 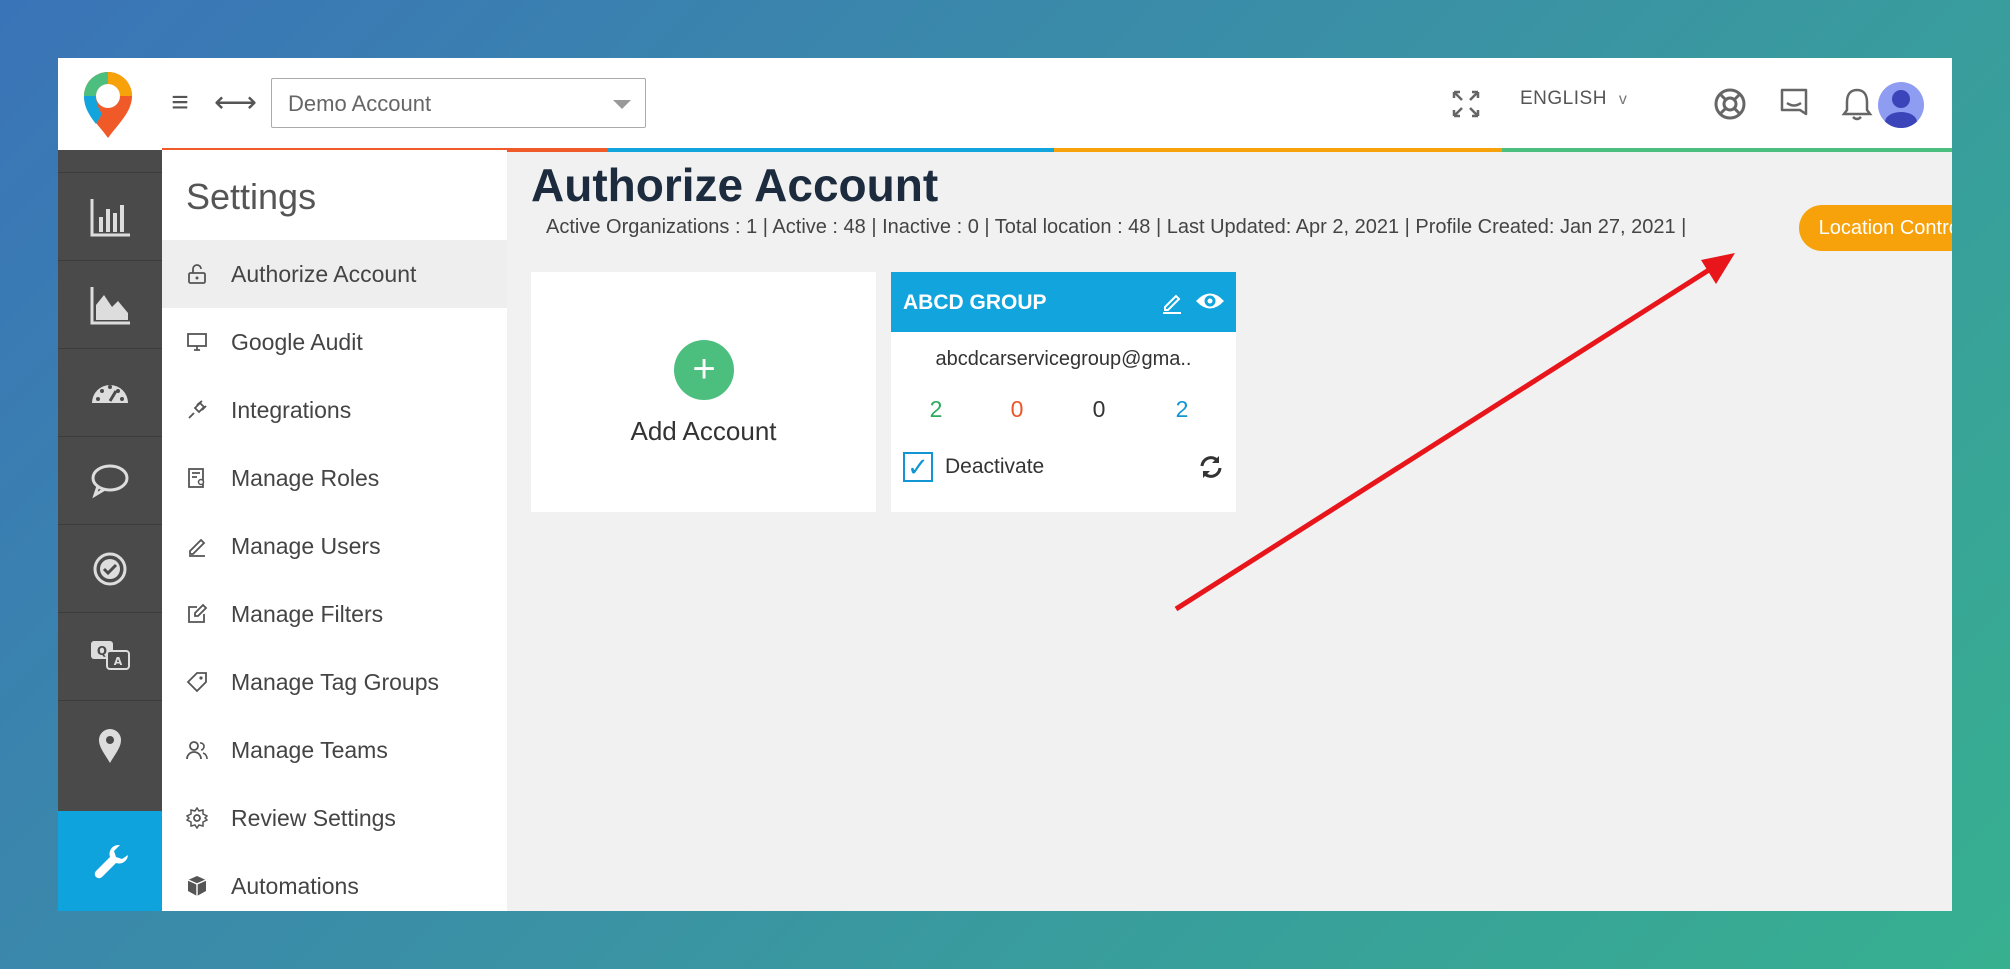 I want to click on area-chart-icon, so click(x=110, y=305).